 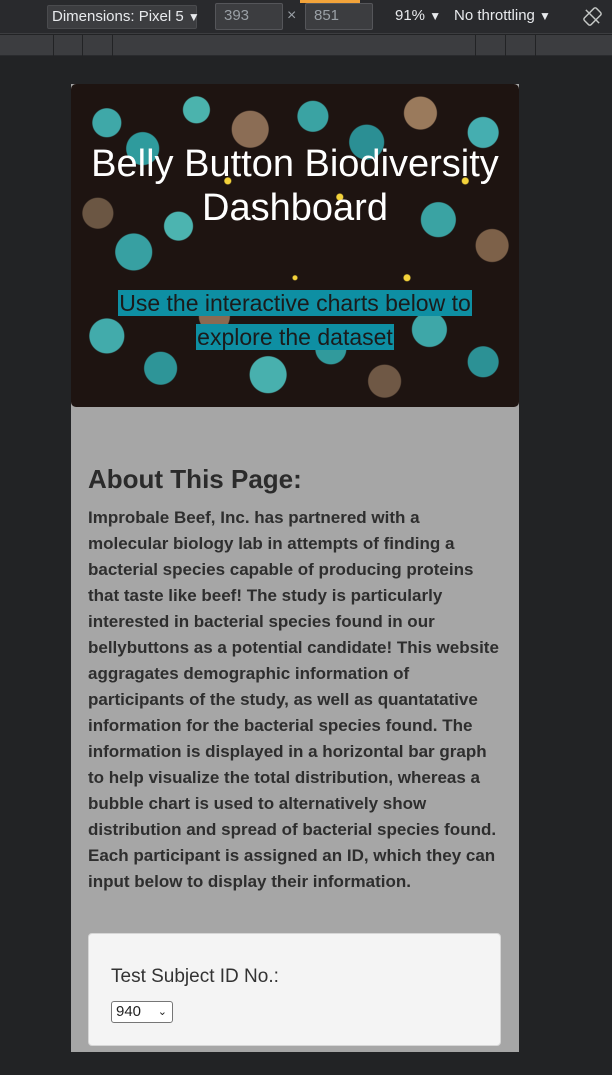 What do you see at coordinates (494, 15) in the screenshot?
I see `throttling-label: No throttling` at bounding box center [494, 15].